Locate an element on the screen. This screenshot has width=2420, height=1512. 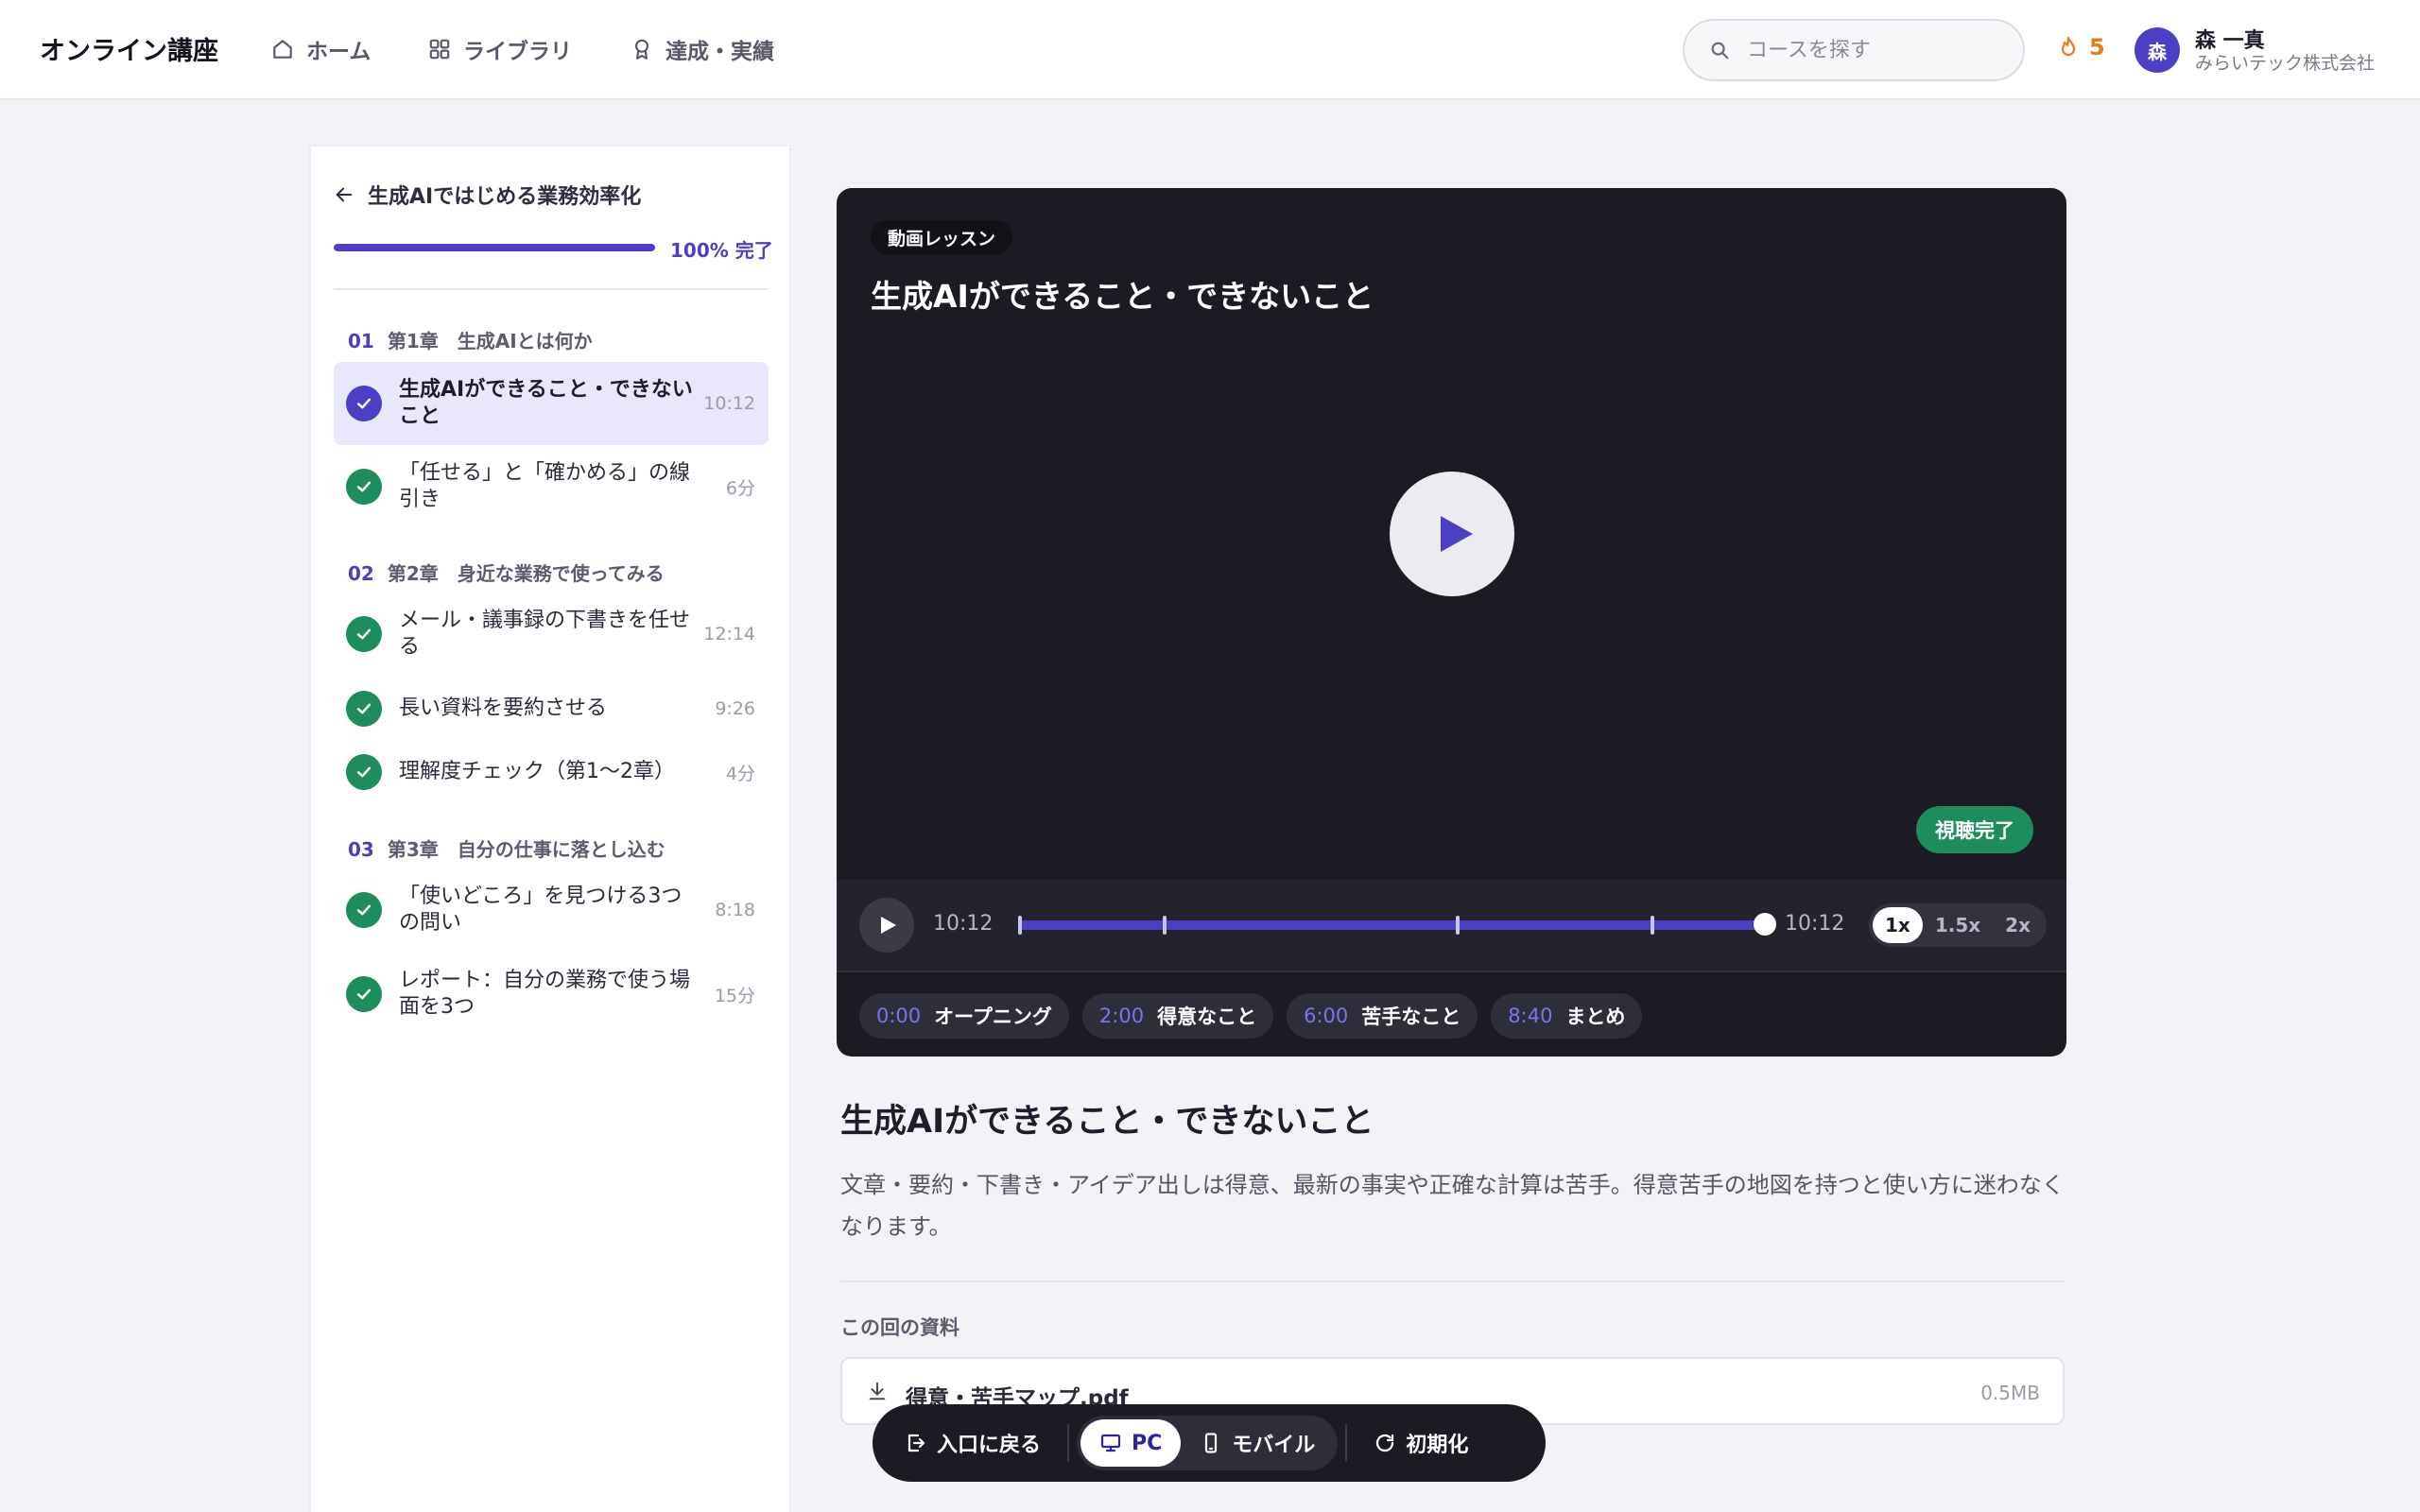
course-search is located at coordinates (1854, 50).